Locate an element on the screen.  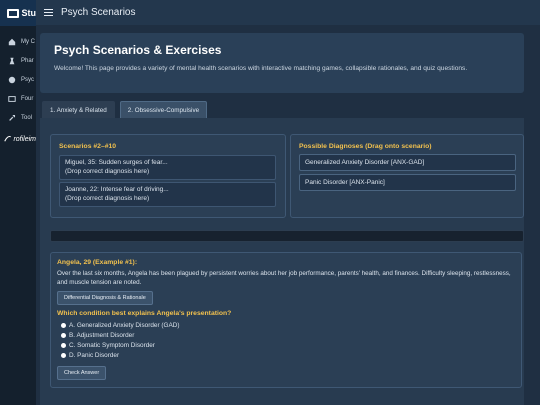
sidebar-item-tools: Tool is located at coordinates (18, 117).